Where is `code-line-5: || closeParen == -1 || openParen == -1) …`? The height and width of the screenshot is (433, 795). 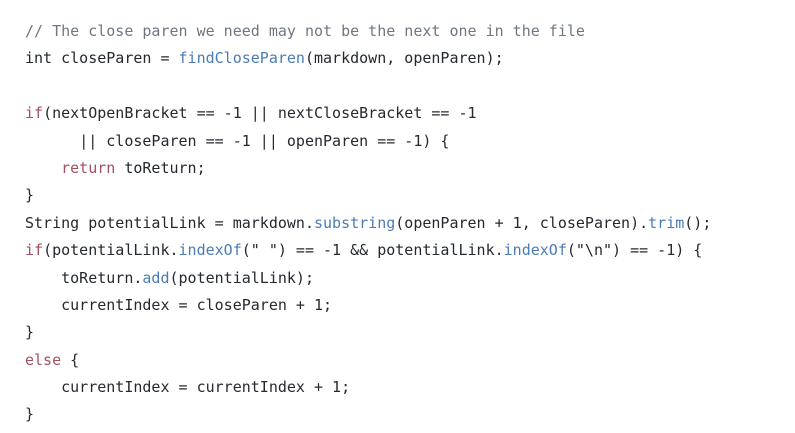
code-line-5: || closeParen == -1 || openParen == -1) … is located at coordinates (368, 141).